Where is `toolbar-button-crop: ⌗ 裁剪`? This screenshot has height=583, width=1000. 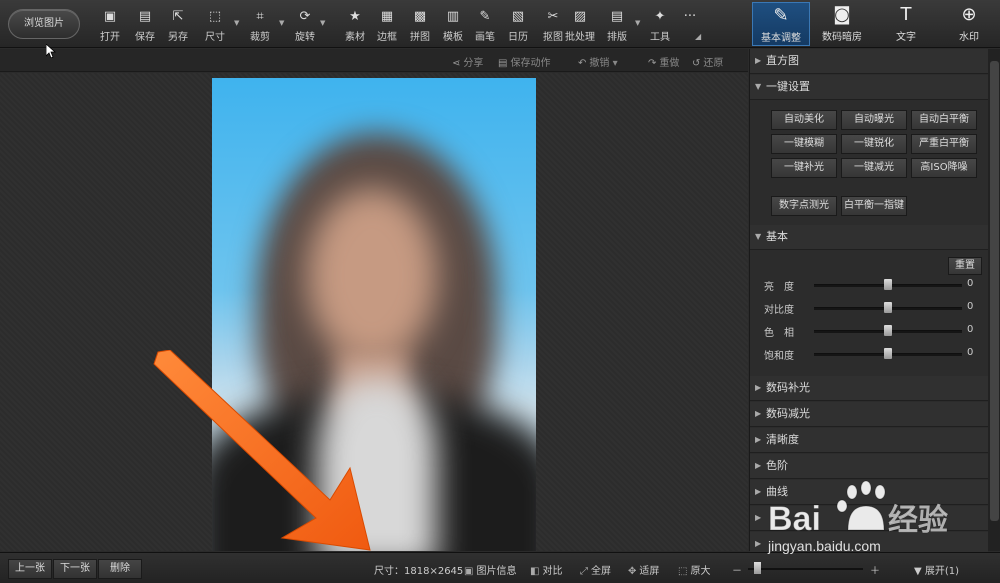 toolbar-button-crop: ⌗ 裁剪 is located at coordinates (260, 26).